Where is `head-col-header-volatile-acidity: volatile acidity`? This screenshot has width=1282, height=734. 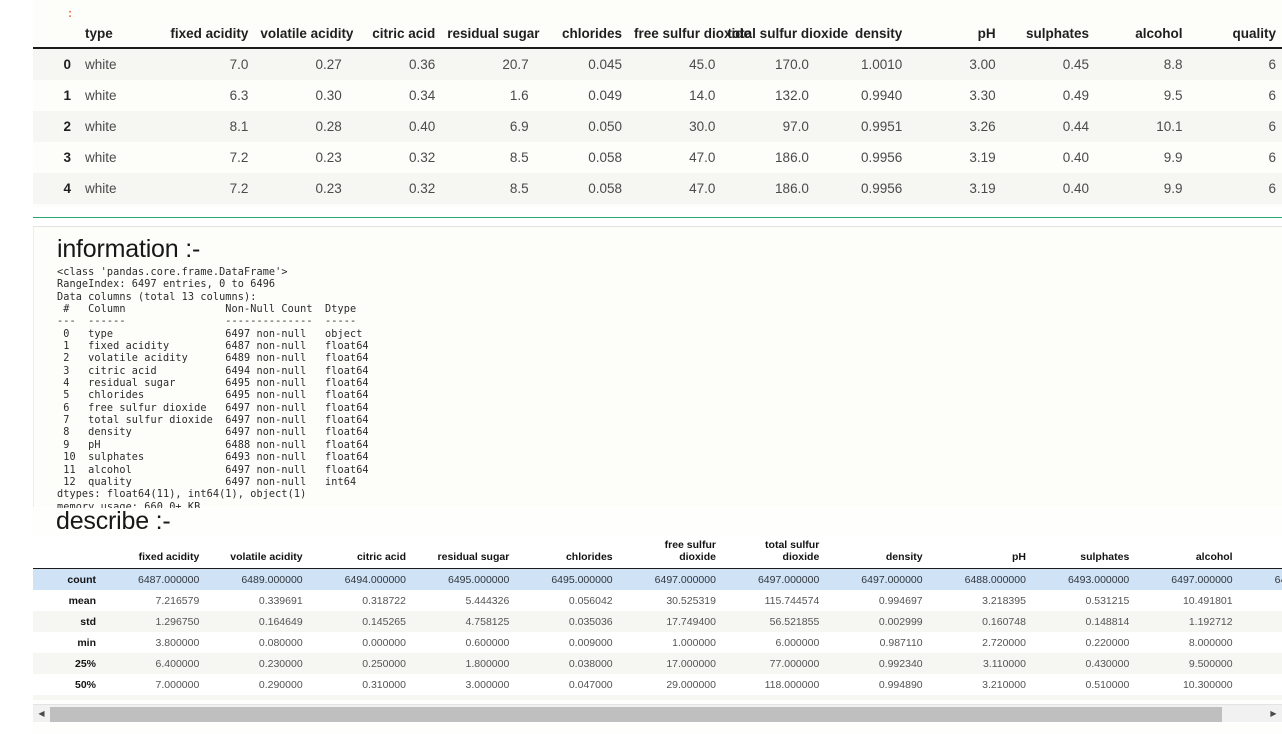 head-col-header-volatile-acidity: volatile acidity is located at coordinates (303, 36).